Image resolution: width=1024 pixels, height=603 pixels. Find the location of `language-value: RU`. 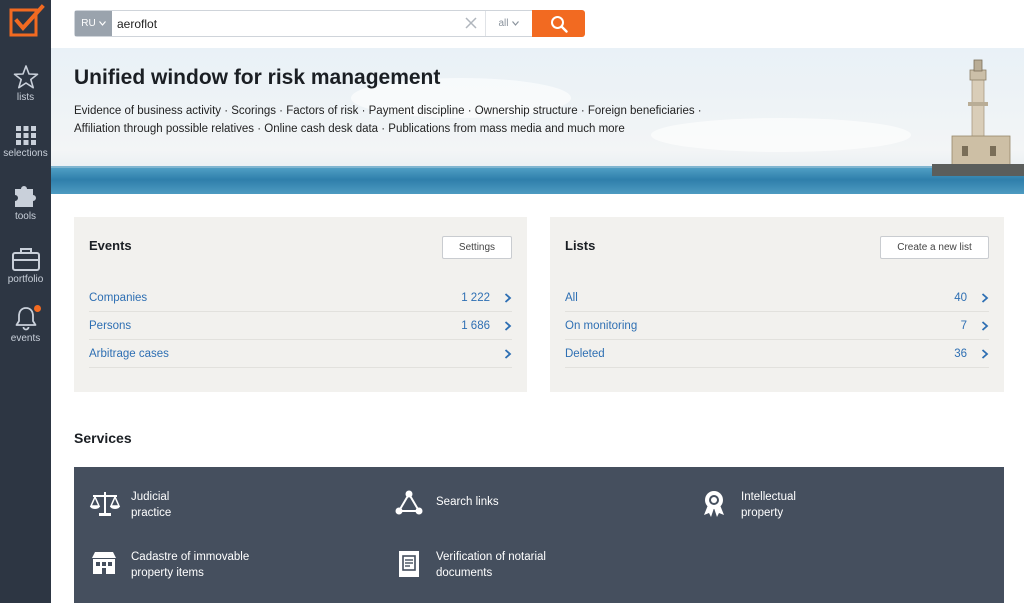

language-value: RU is located at coordinates (88, 23).